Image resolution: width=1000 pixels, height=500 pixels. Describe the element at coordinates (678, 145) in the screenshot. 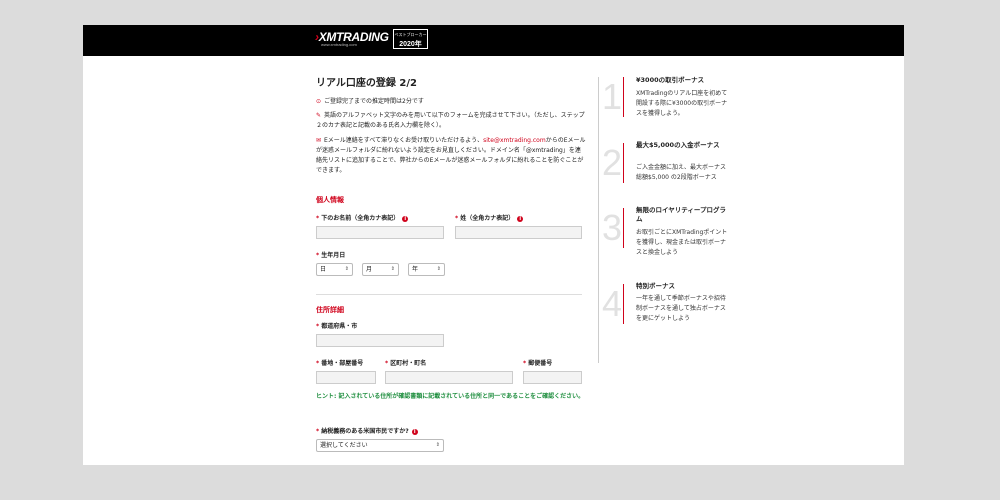

I see `step-title: 最大$5,000の入金ボーナス` at that location.